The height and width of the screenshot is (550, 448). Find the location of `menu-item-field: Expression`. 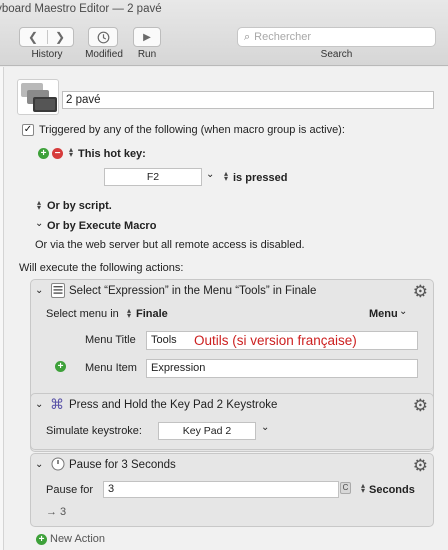

menu-item-field: Expression is located at coordinates (282, 368).